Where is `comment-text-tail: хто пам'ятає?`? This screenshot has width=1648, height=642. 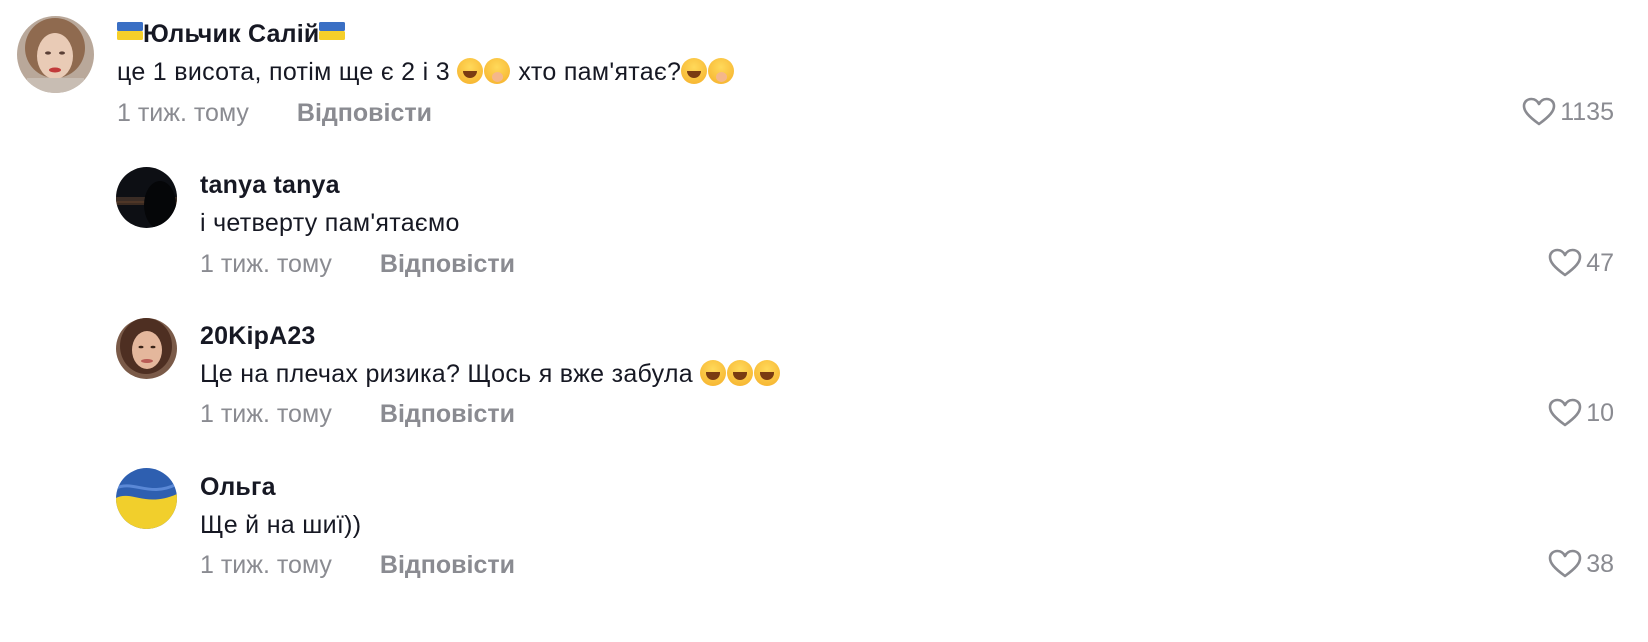 comment-text-tail: хто пам'ятає? is located at coordinates (600, 72).